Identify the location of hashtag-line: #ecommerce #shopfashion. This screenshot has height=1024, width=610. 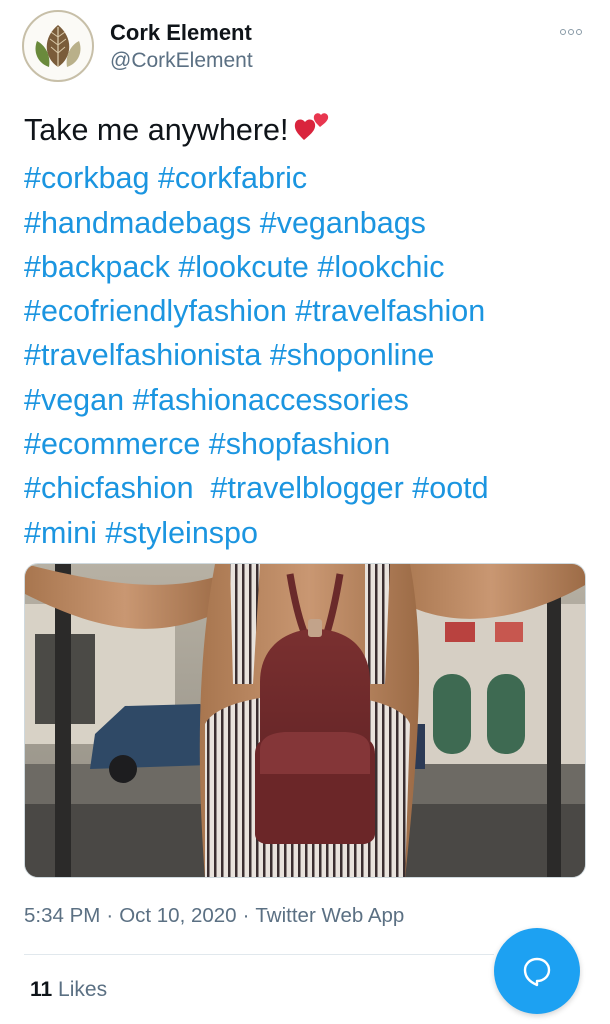
(304, 444).